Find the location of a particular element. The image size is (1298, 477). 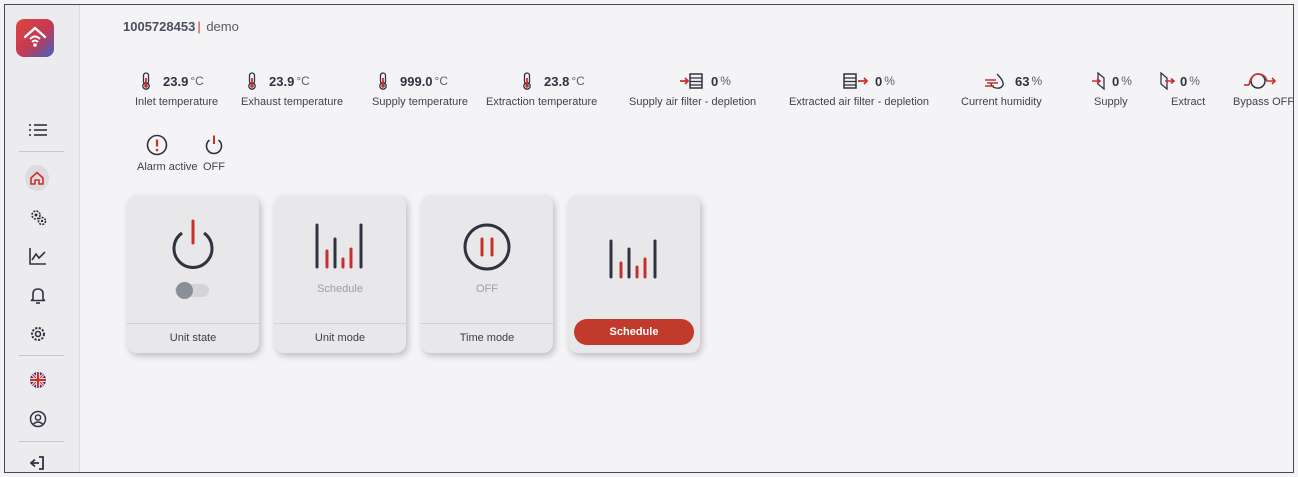

sensor-label: Inlet temperature is located at coordinates (177, 102).